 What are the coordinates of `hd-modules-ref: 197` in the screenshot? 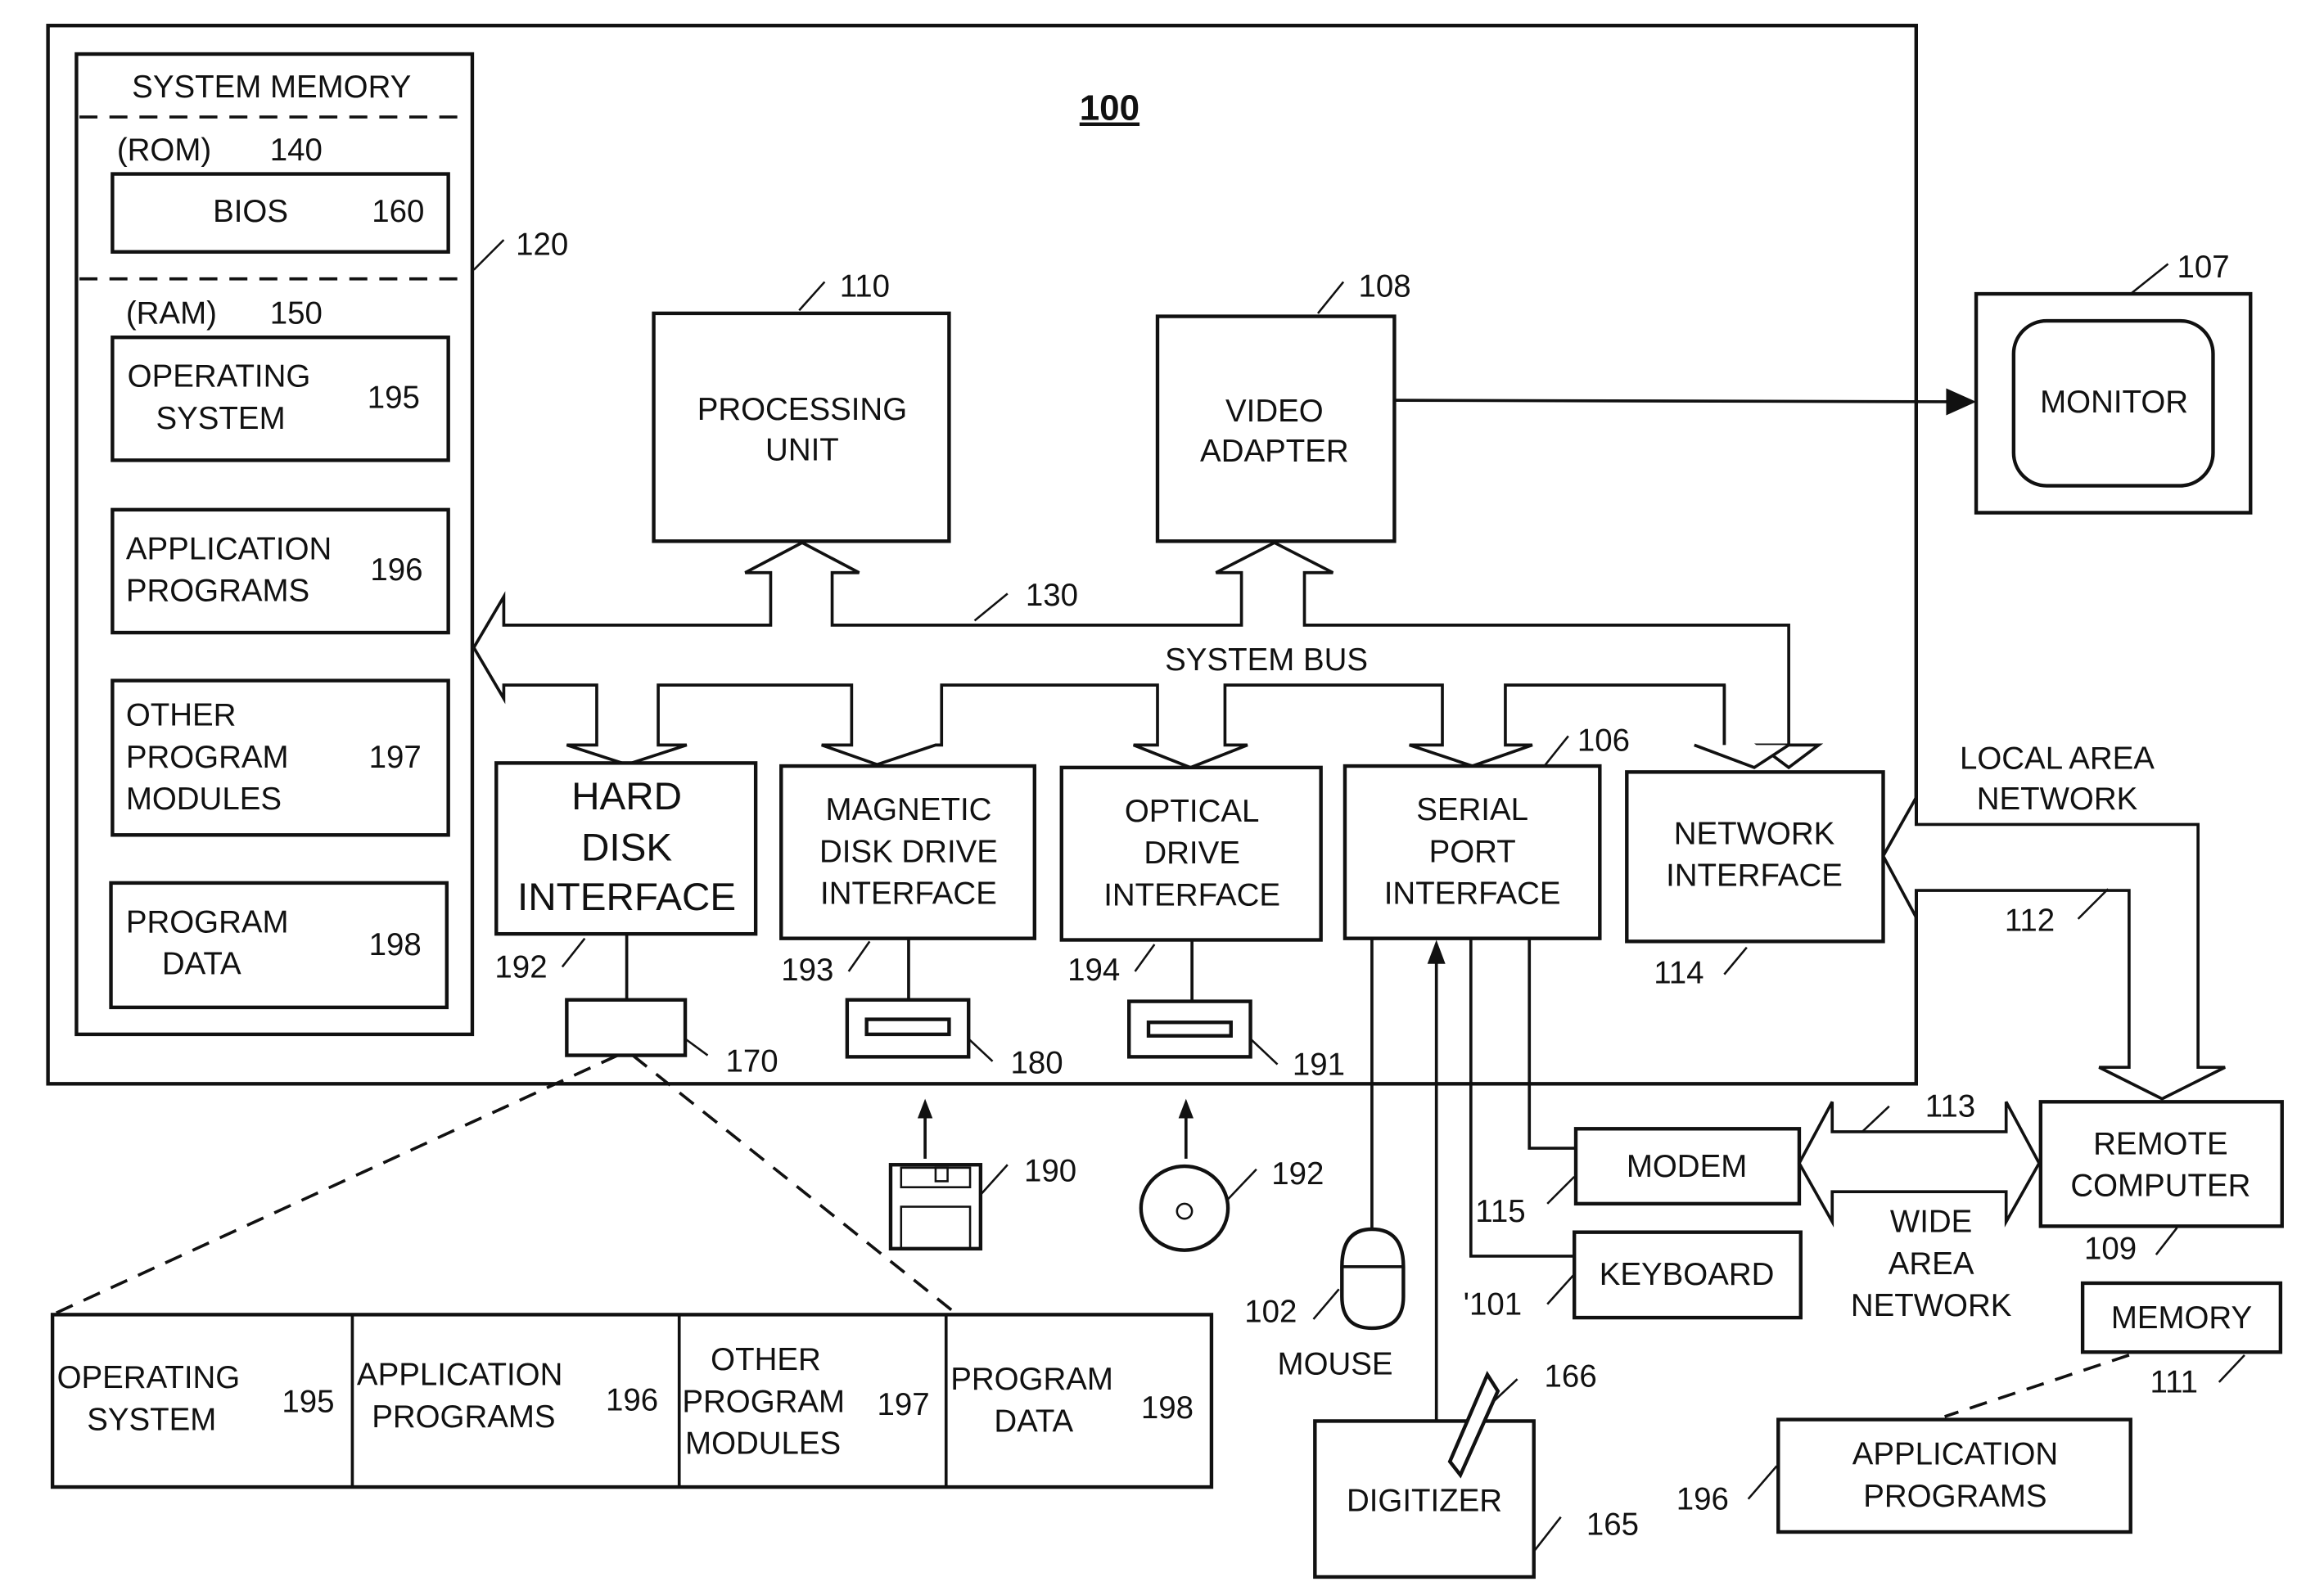 It's located at (903, 1404).